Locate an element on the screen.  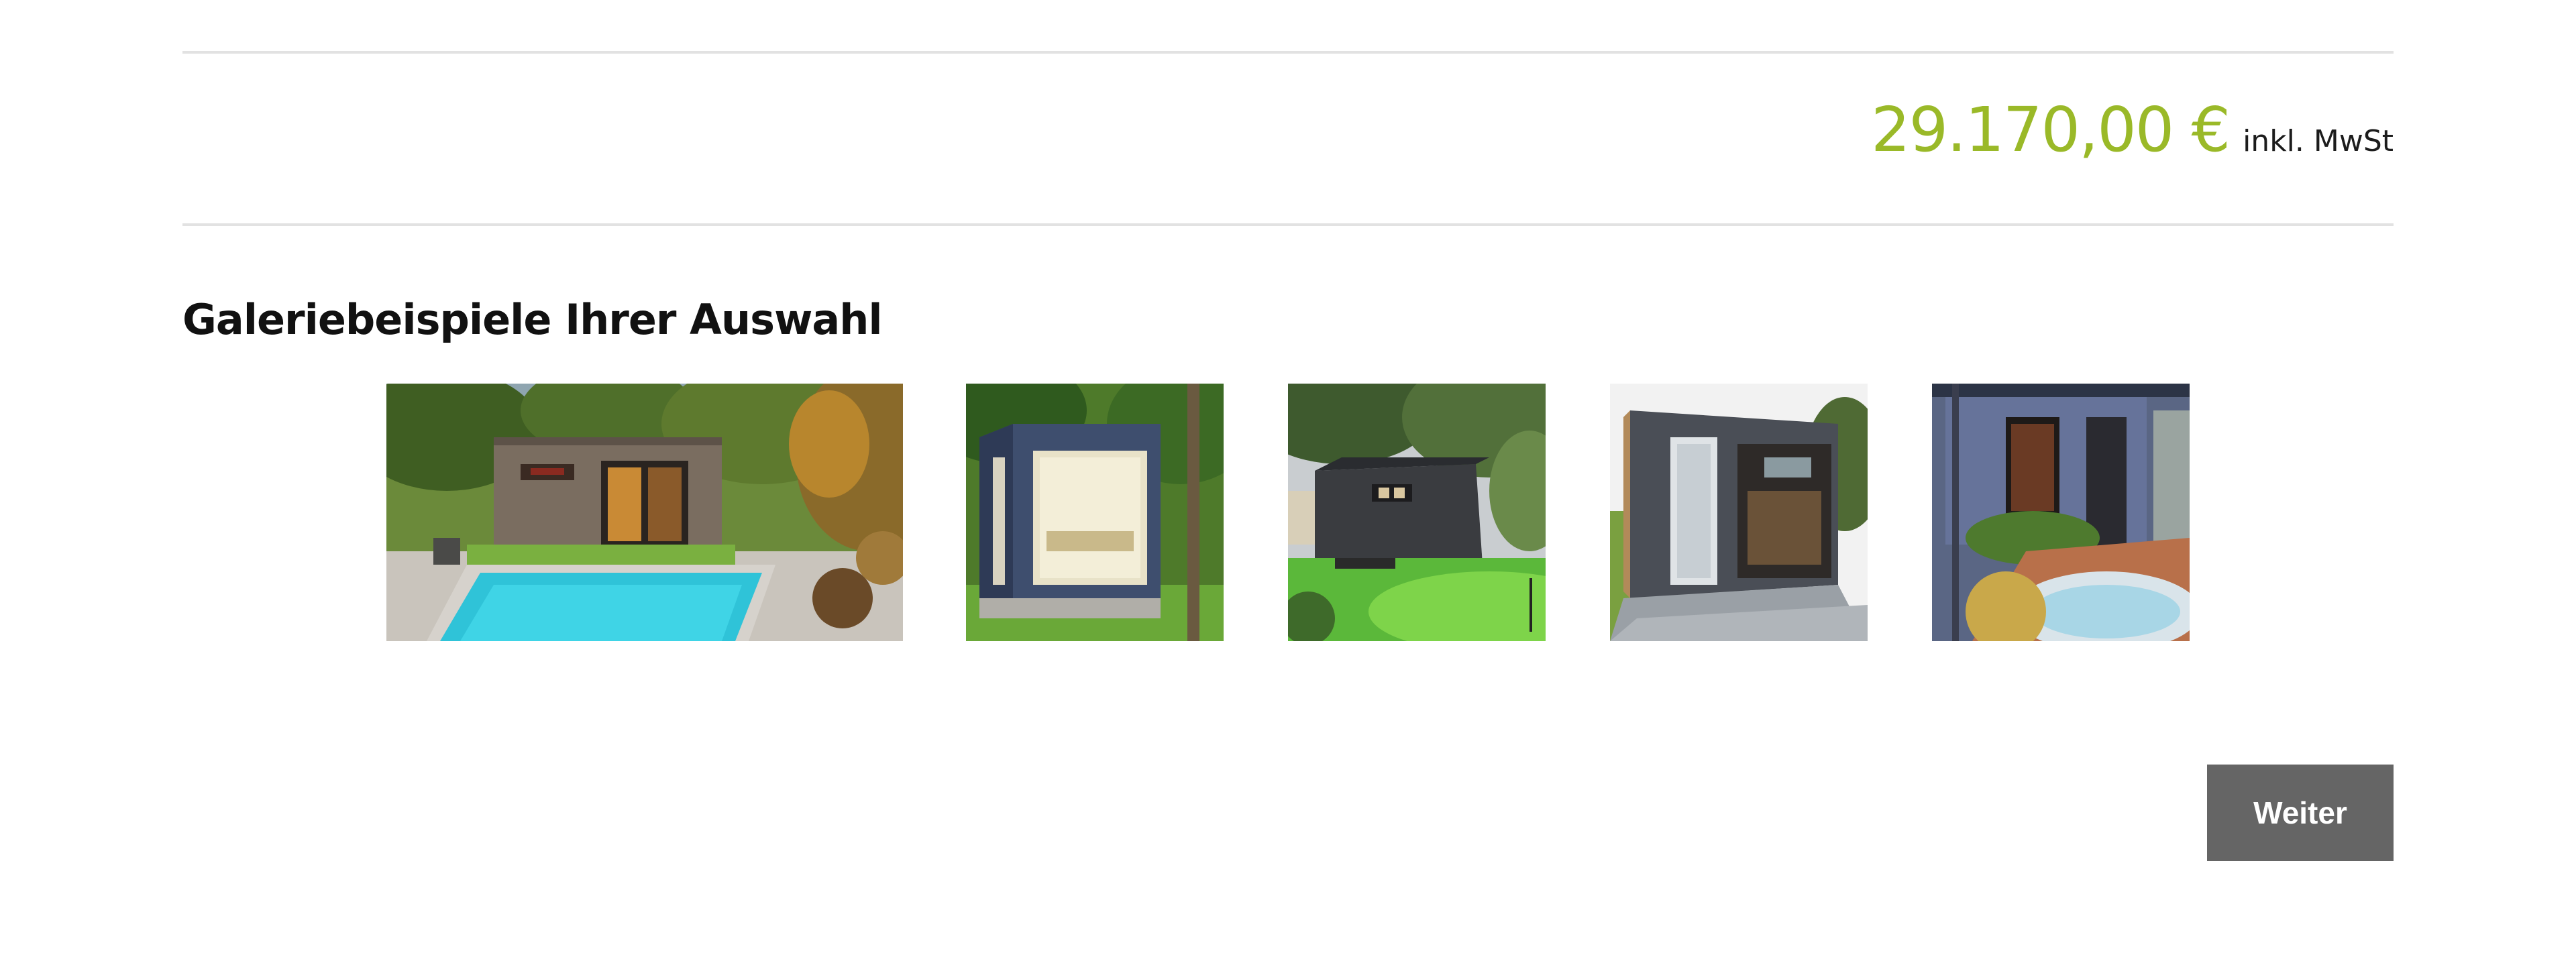
divider-top is located at coordinates (1288, 52).